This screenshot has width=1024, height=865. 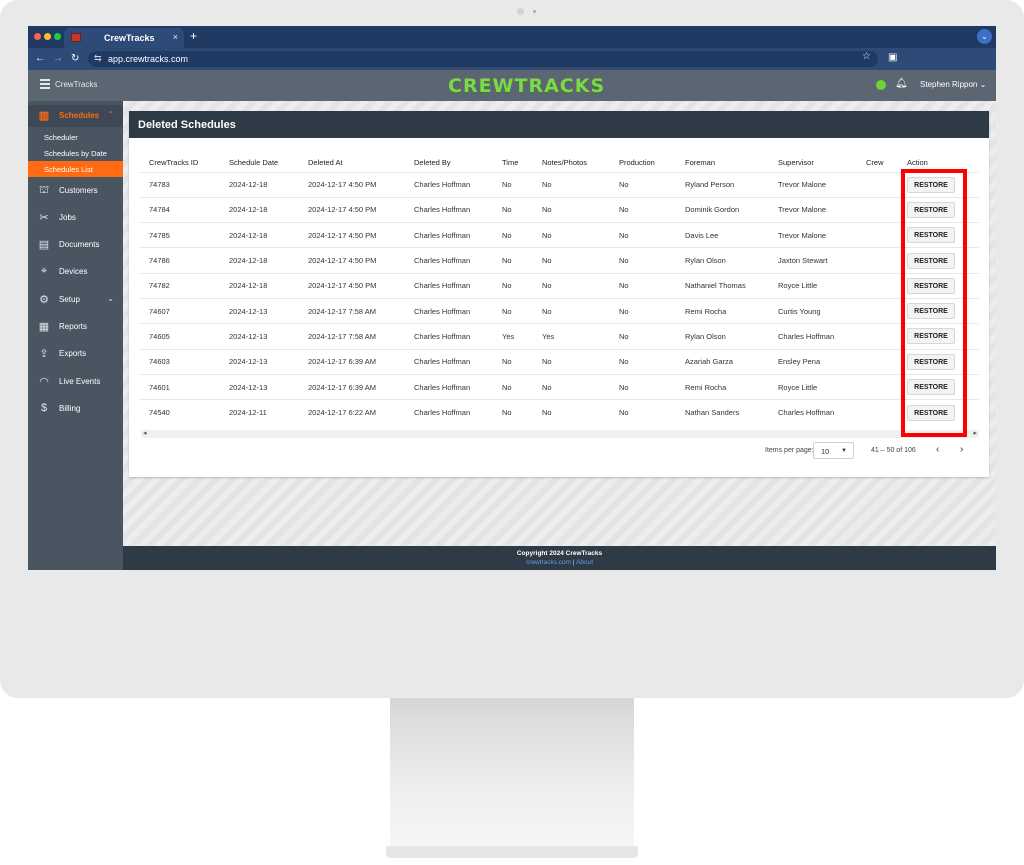 I want to click on sidebar-item-live-events: ◠ Live Events, so click(x=75, y=382).